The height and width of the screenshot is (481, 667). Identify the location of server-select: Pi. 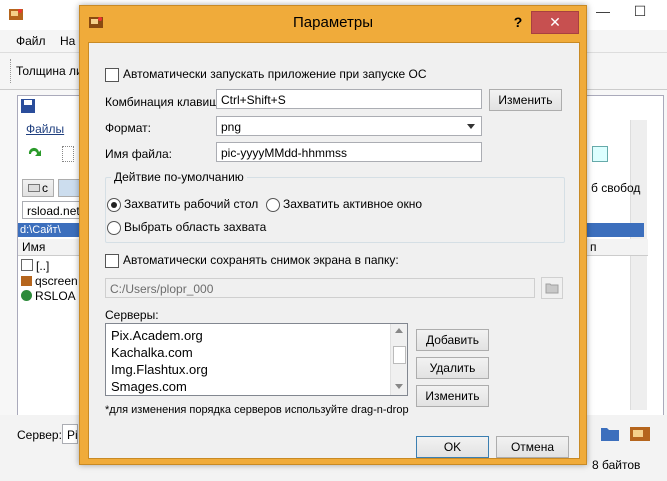
(70, 434).